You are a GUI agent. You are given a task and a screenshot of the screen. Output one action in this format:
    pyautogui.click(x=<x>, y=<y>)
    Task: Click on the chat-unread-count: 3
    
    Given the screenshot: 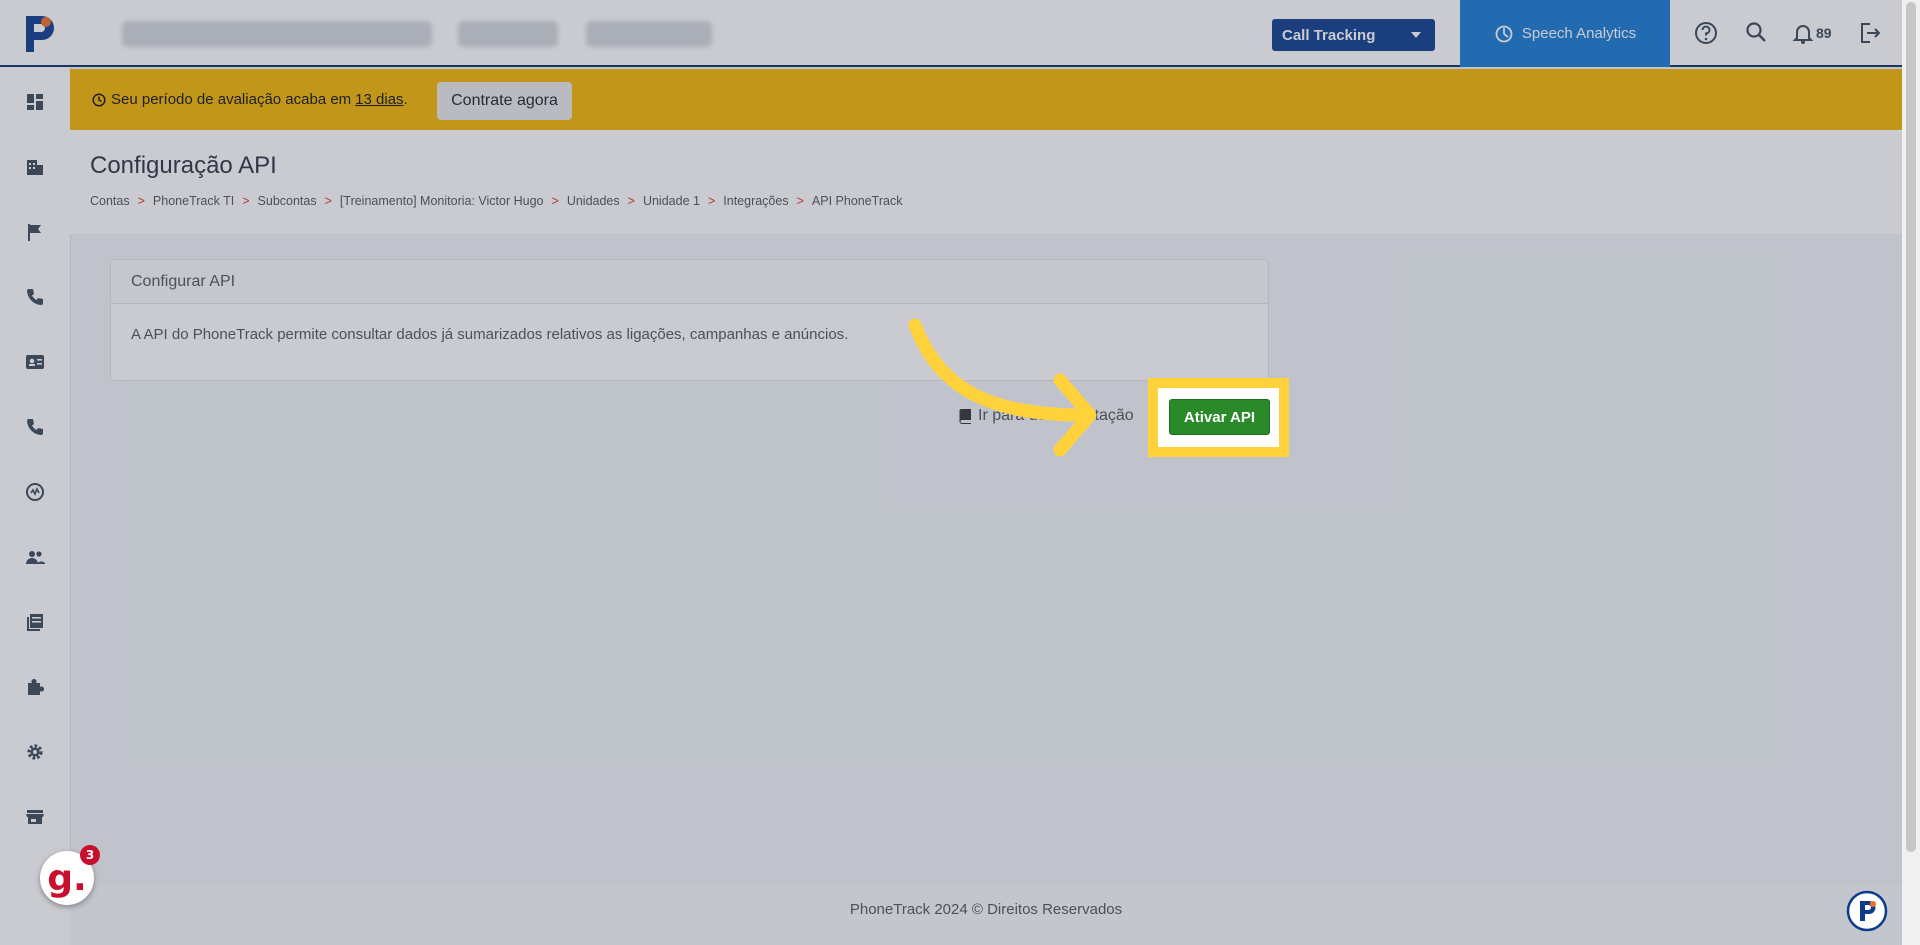 What is the action you would take?
    pyautogui.click(x=90, y=855)
    